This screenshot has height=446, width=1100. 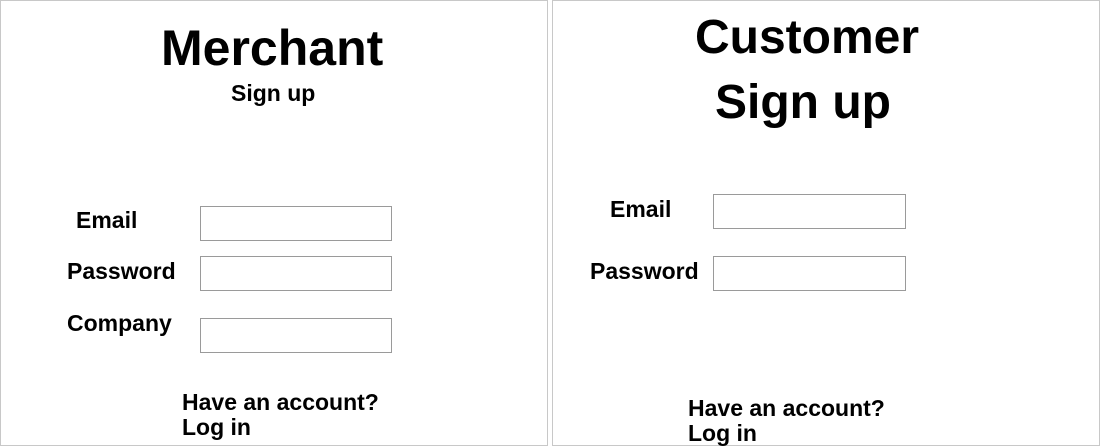 I want to click on customer-have-account-text: Have an account?, so click(x=786, y=408).